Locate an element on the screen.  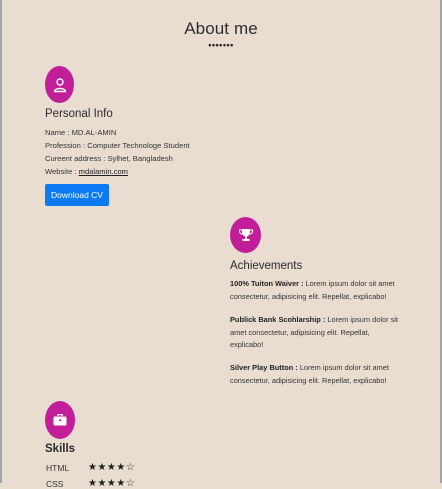
info-website: Website : mdalamin.com is located at coordinates (117, 171).